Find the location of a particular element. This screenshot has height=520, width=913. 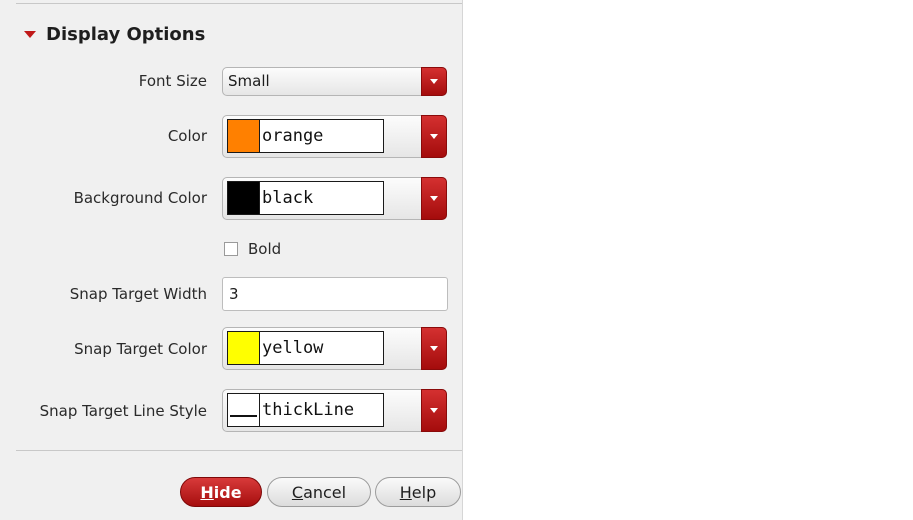

bold-checkbox-row: Bold is located at coordinates (252, 249).